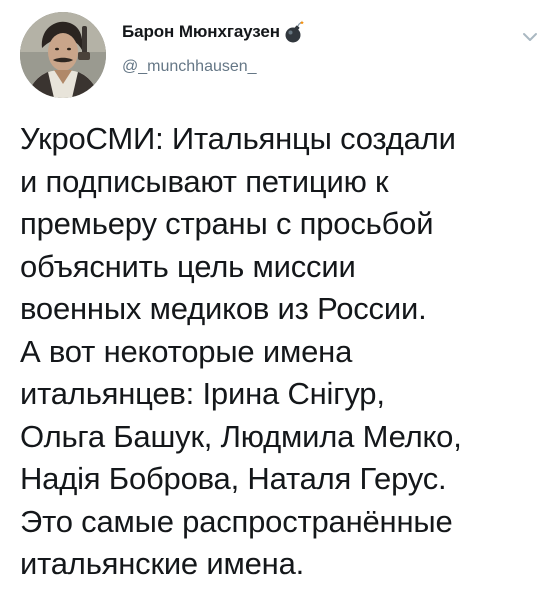 The width and height of the screenshot is (558, 600). Describe the element at coordinates (213, 67) in the screenshot. I see `handle: @_munchhausen_` at that location.